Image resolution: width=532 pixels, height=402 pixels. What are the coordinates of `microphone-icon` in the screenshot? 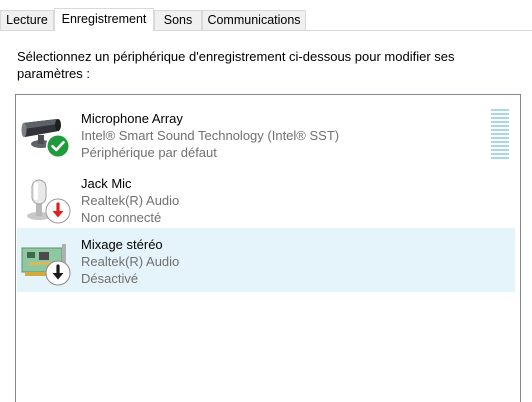 It's located at (45, 198).